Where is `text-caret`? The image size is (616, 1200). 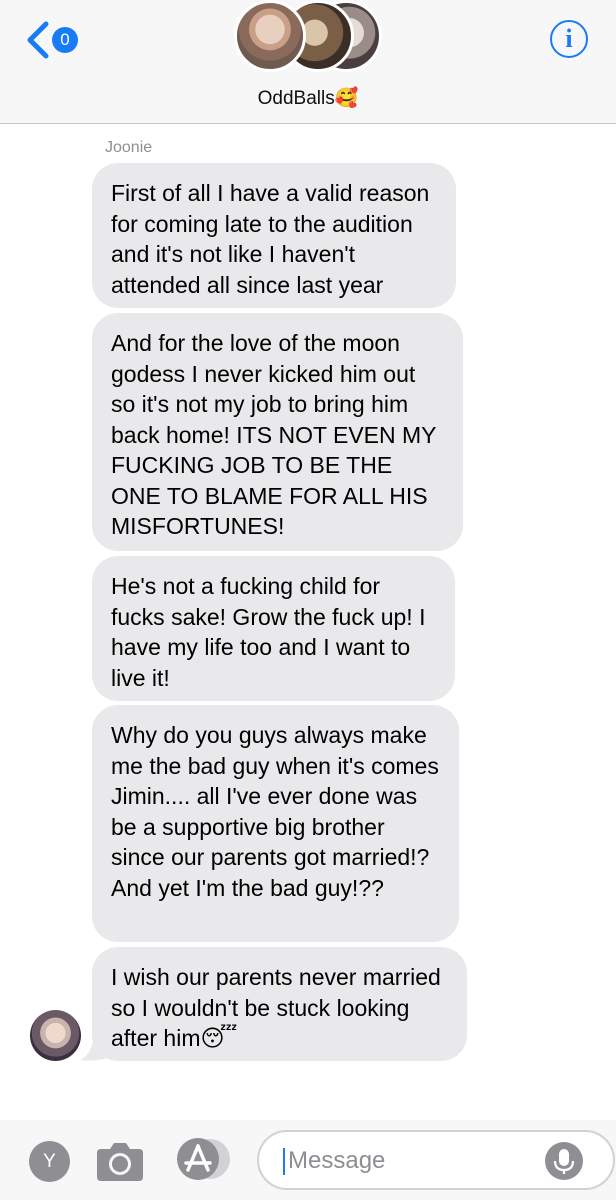
text-caret is located at coordinates (284, 1161).